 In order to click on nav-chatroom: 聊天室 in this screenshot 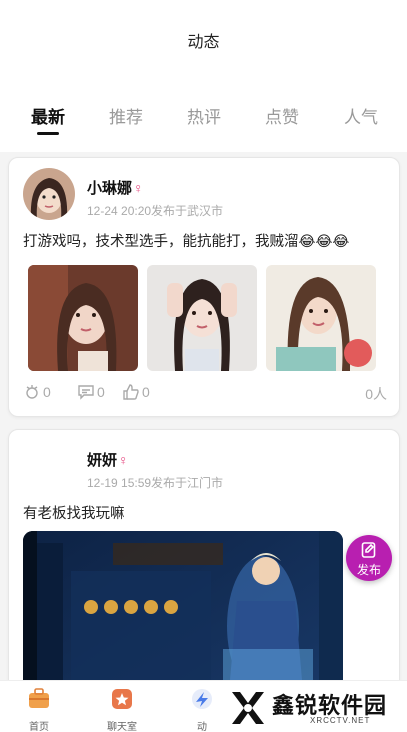, I will do `click(122, 710)`.